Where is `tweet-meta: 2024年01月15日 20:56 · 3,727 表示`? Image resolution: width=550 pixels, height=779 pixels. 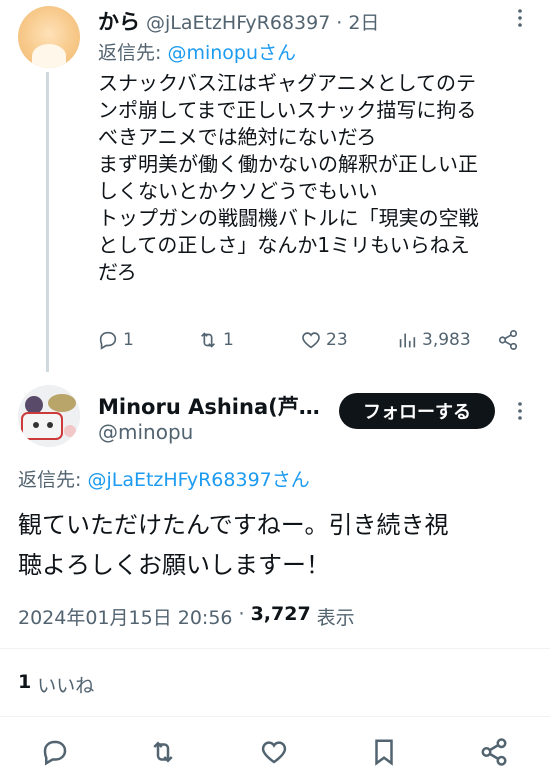 tweet-meta: 2024年01月15日 20:56 · 3,727 表示 is located at coordinates (186, 616).